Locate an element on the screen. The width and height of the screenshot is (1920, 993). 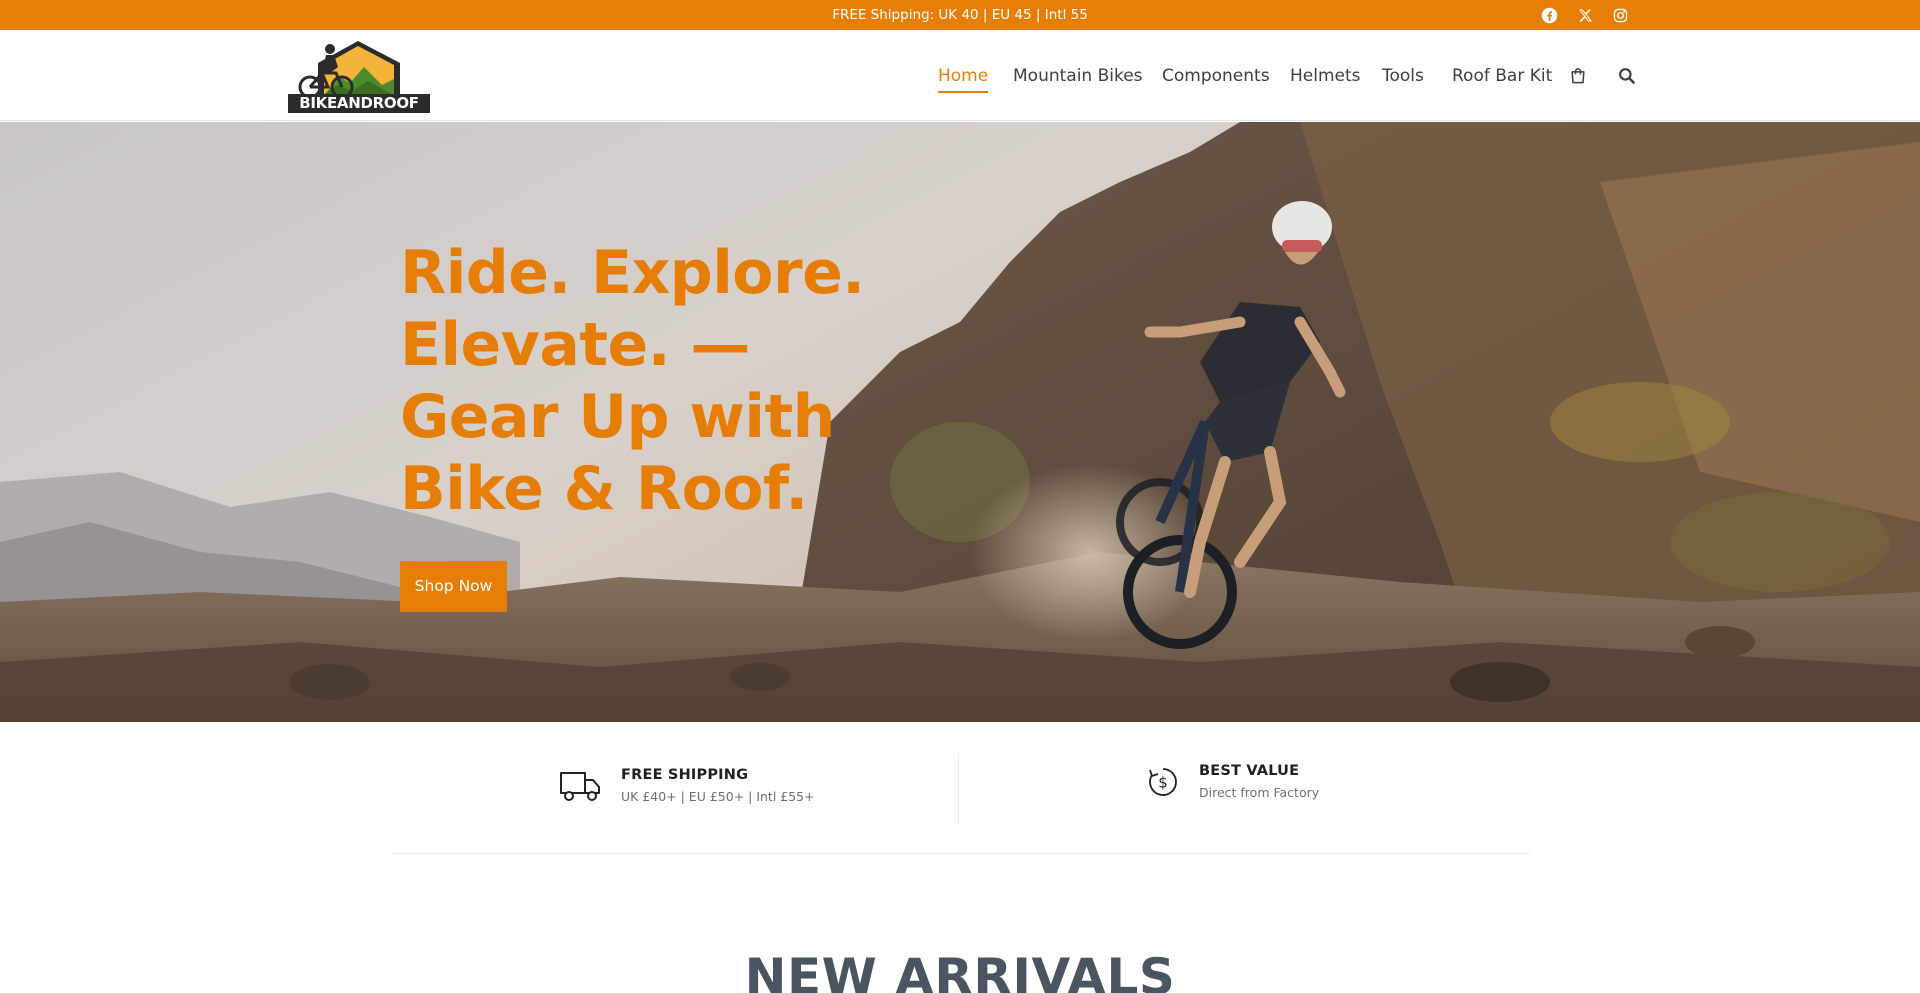
truck-icon is located at coordinates (580, 786).